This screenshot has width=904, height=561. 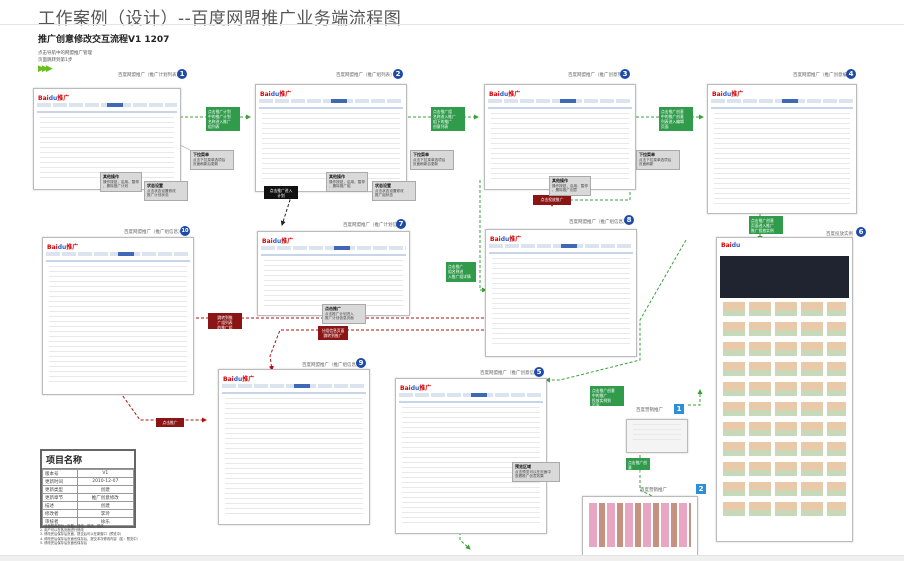 What do you see at coordinates (294, 447) in the screenshot?
I see `screen-9-group-info: Baidu推广` at bounding box center [294, 447].